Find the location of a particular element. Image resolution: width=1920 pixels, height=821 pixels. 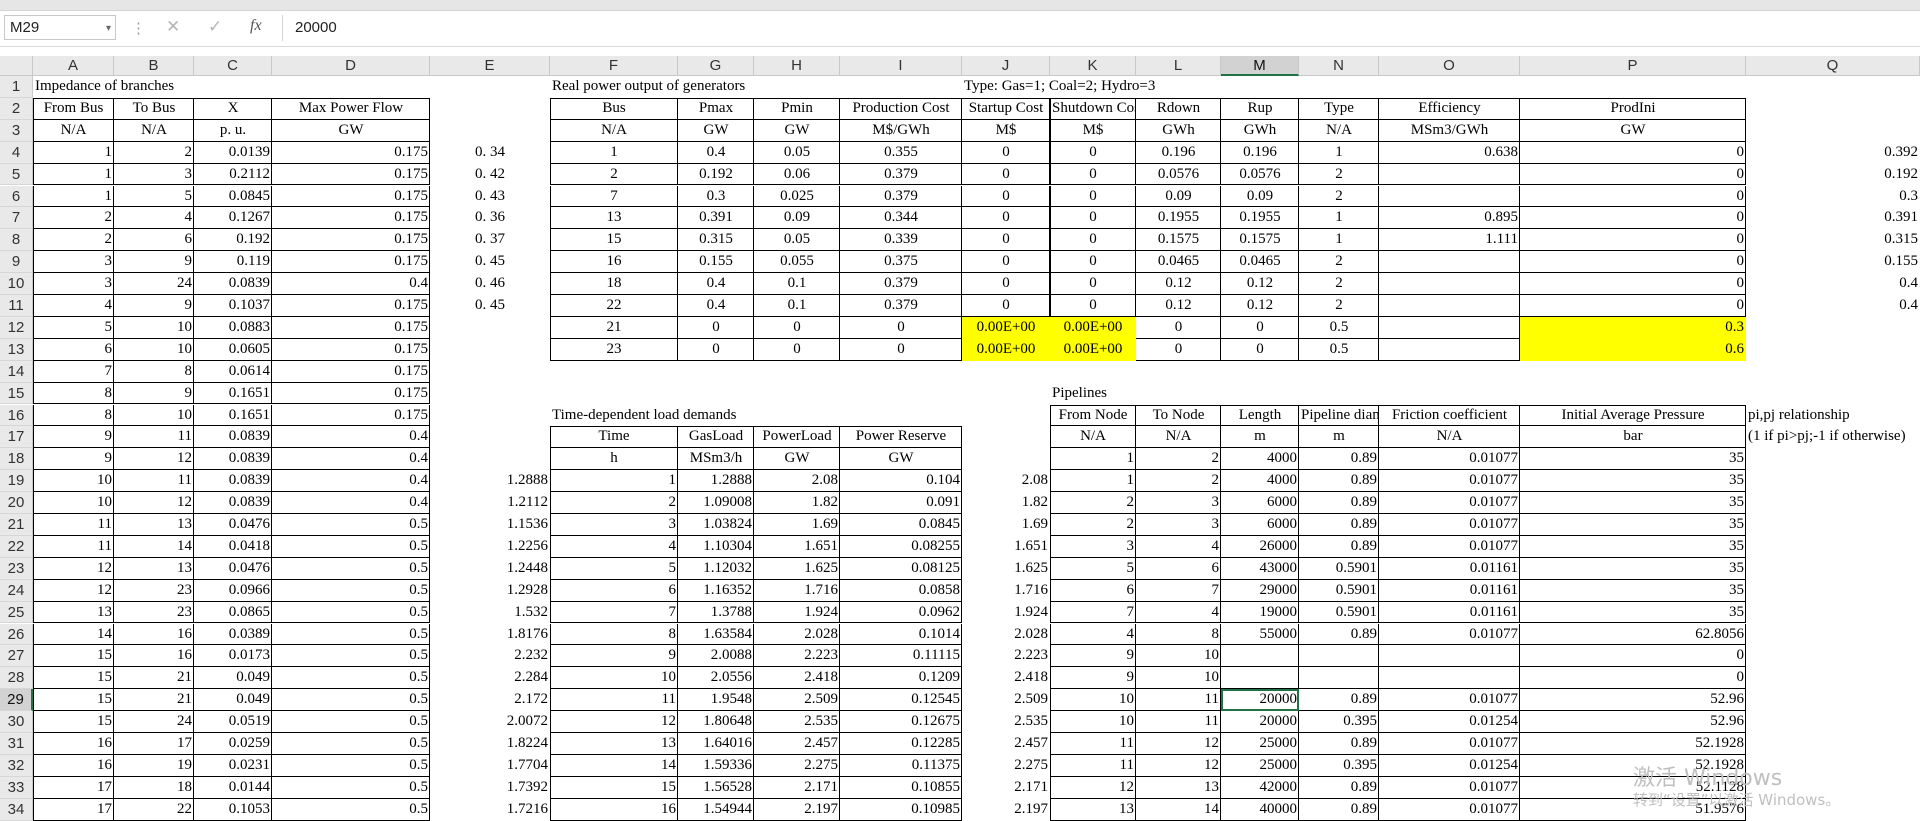

cell-d4: 0.175 is located at coordinates (351, 153).